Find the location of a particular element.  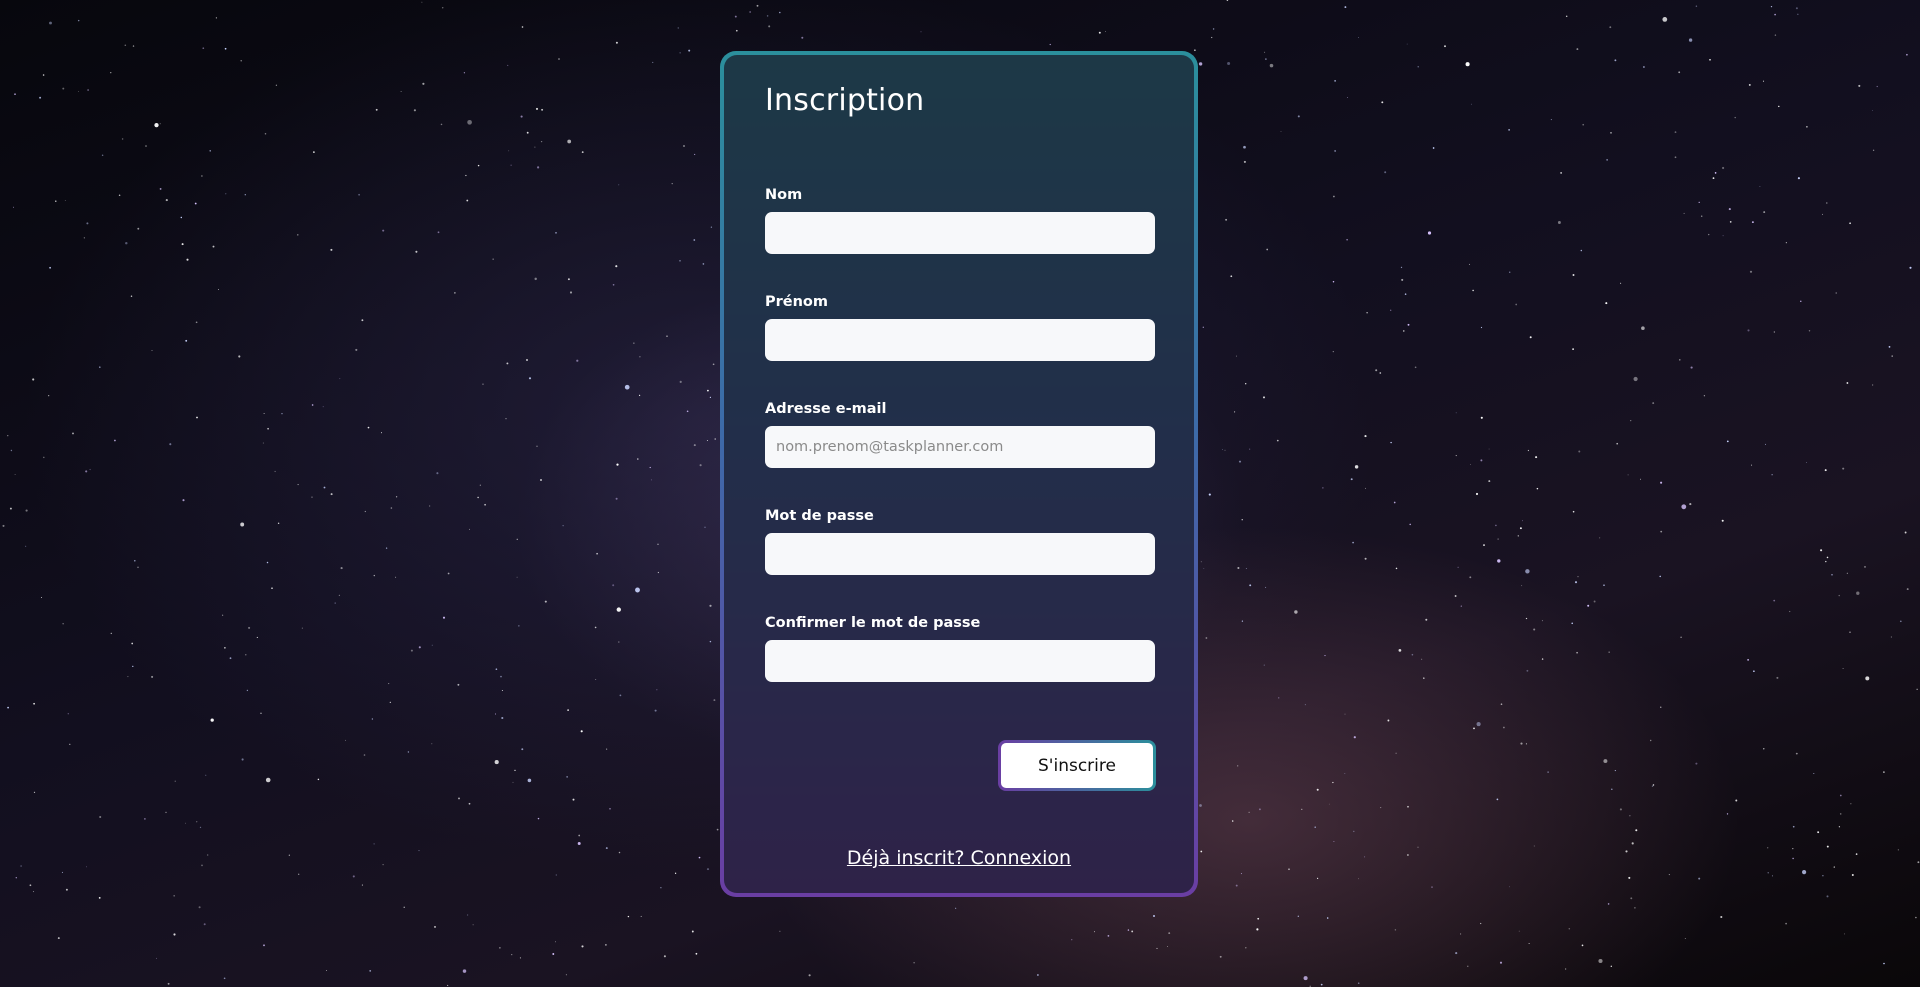

login-link: Déjà inscrit? Connexion is located at coordinates (959, 858).